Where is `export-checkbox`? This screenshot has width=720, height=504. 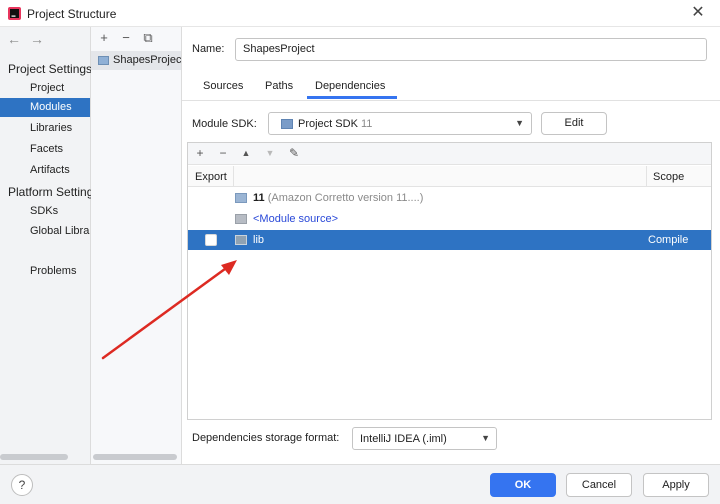 export-checkbox is located at coordinates (211, 240).